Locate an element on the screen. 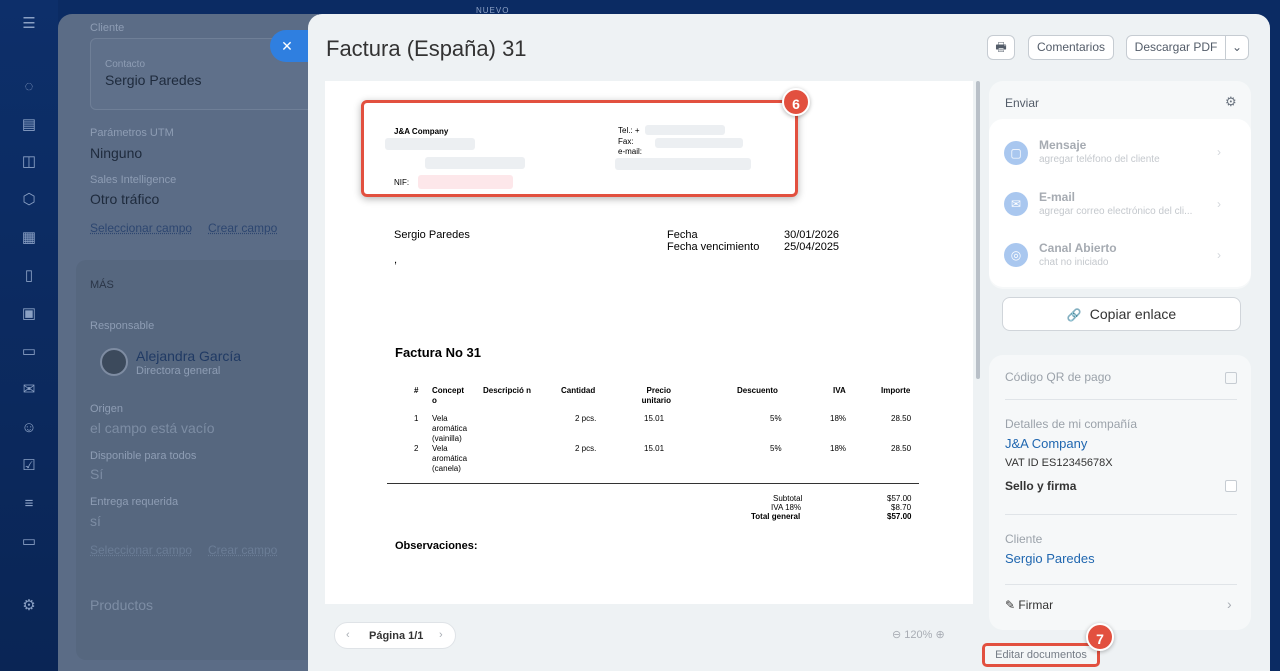 The height and width of the screenshot is (671, 1280). step-marker-7: 7 is located at coordinates (1100, 637).